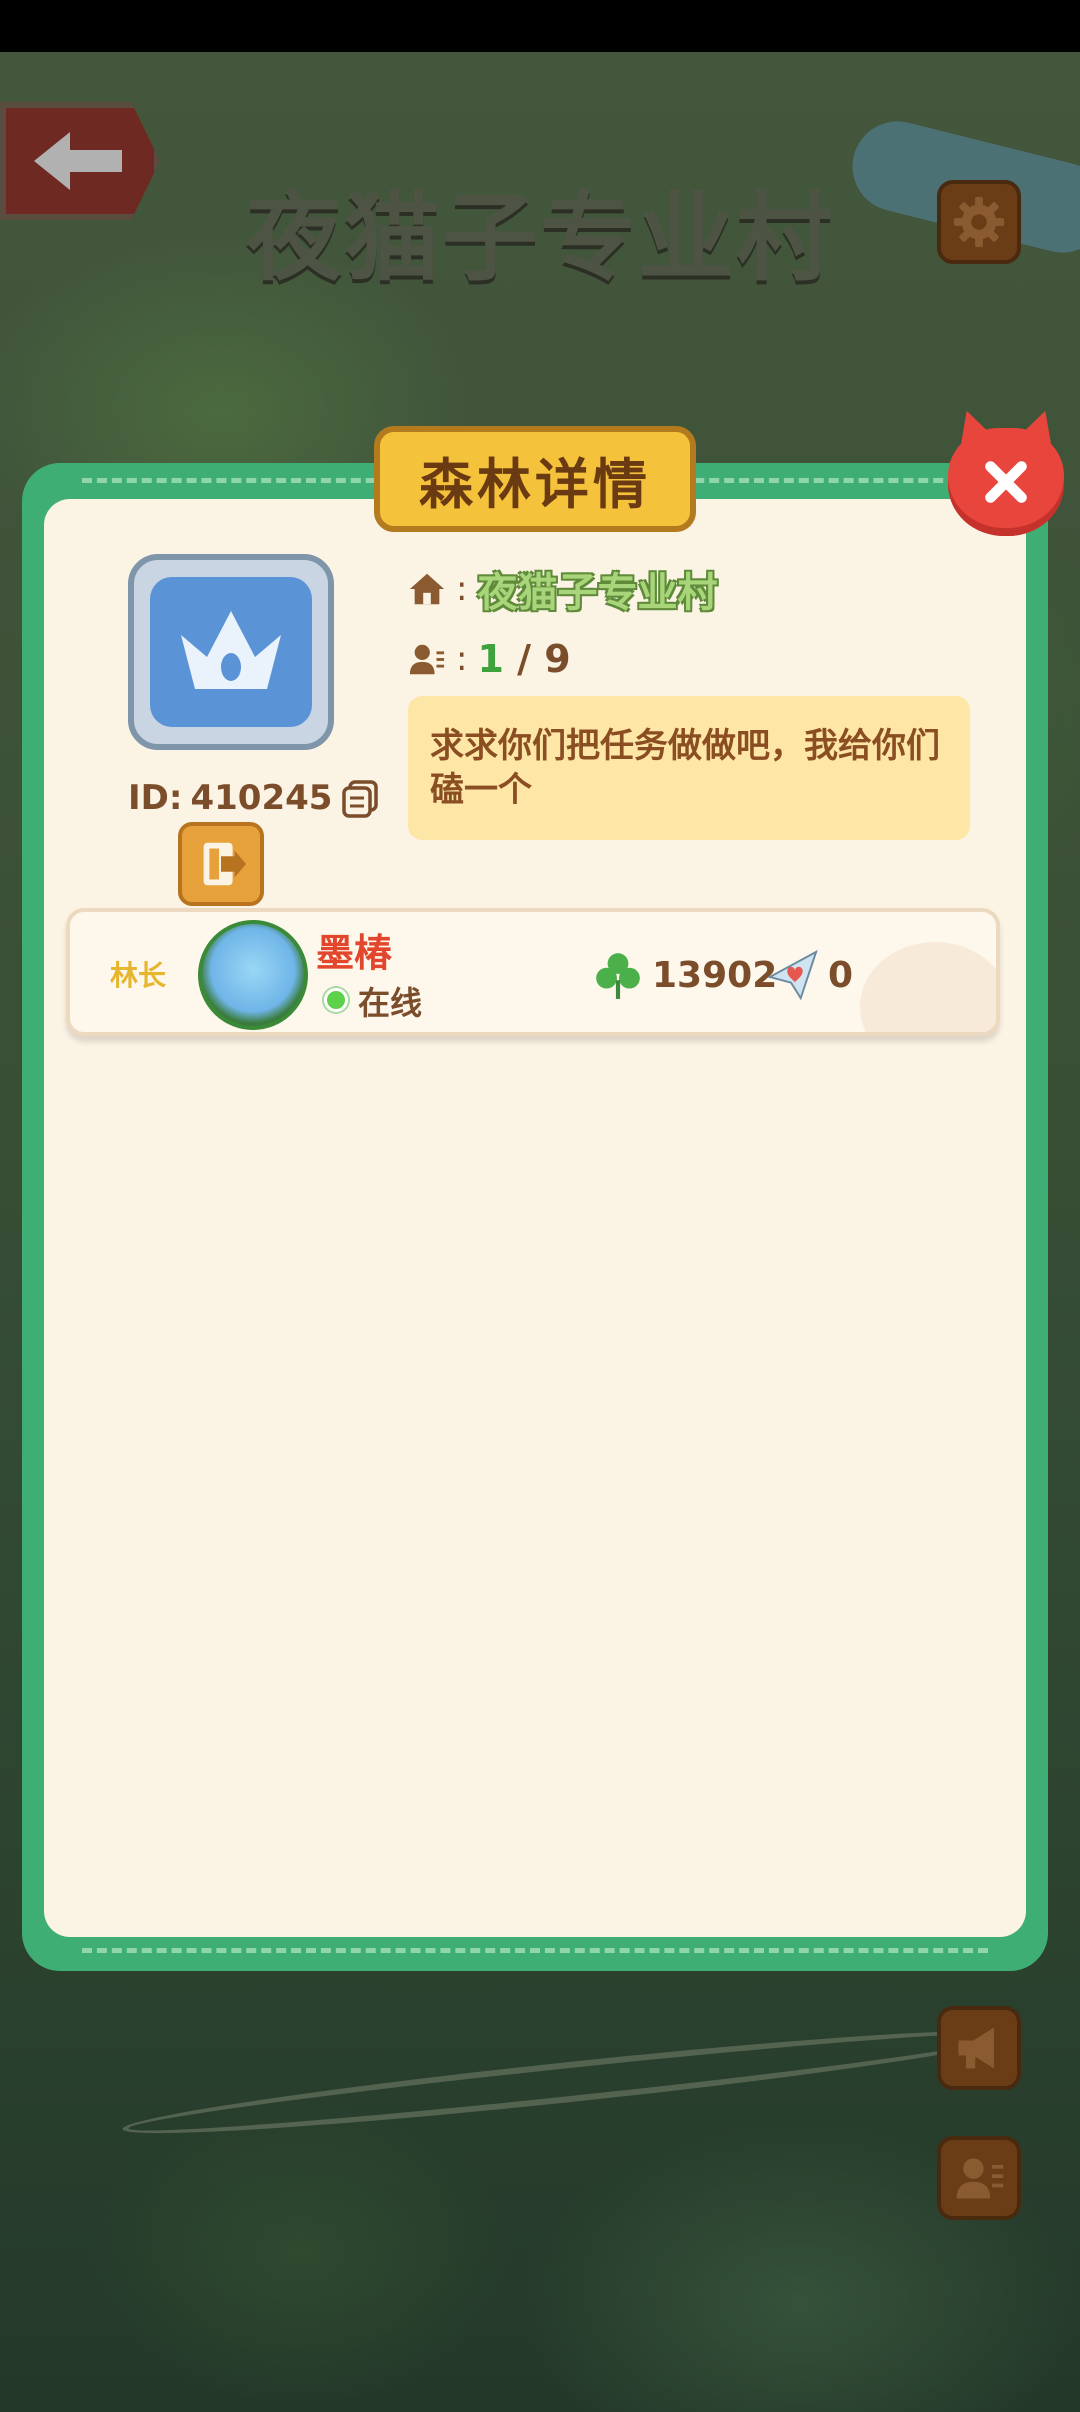 The width and height of the screenshot is (1080, 2412). Describe the element at coordinates (225, 864) in the screenshot. I see `exit-icon` at that location.